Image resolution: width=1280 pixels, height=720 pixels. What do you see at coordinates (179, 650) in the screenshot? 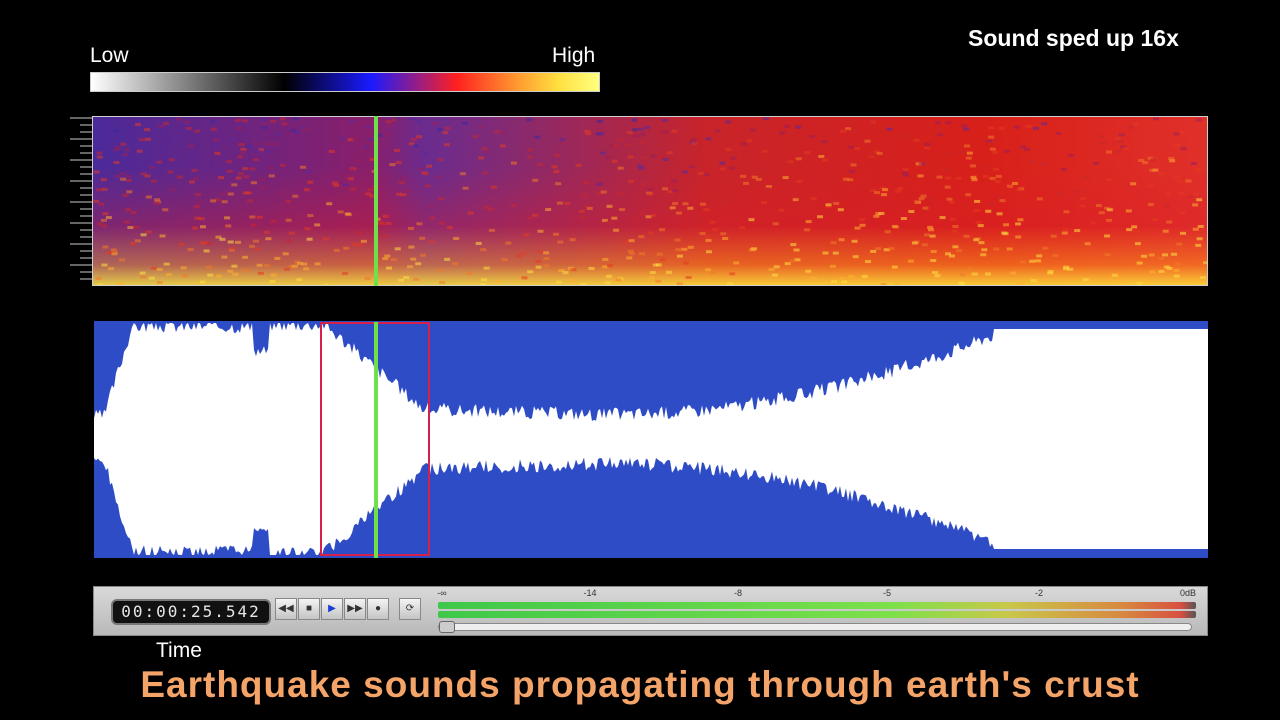
I see `time-label: Time` at bounding box center [179, 650].